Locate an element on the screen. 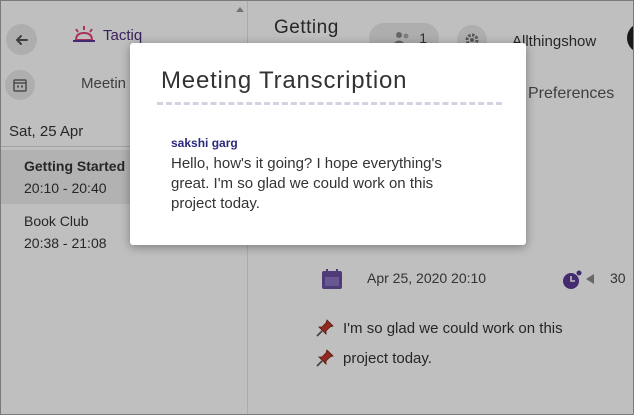 The height and width of the screenshot is (415, 634). speaker-name: sakshi garg is located at coordinates (204, 143).